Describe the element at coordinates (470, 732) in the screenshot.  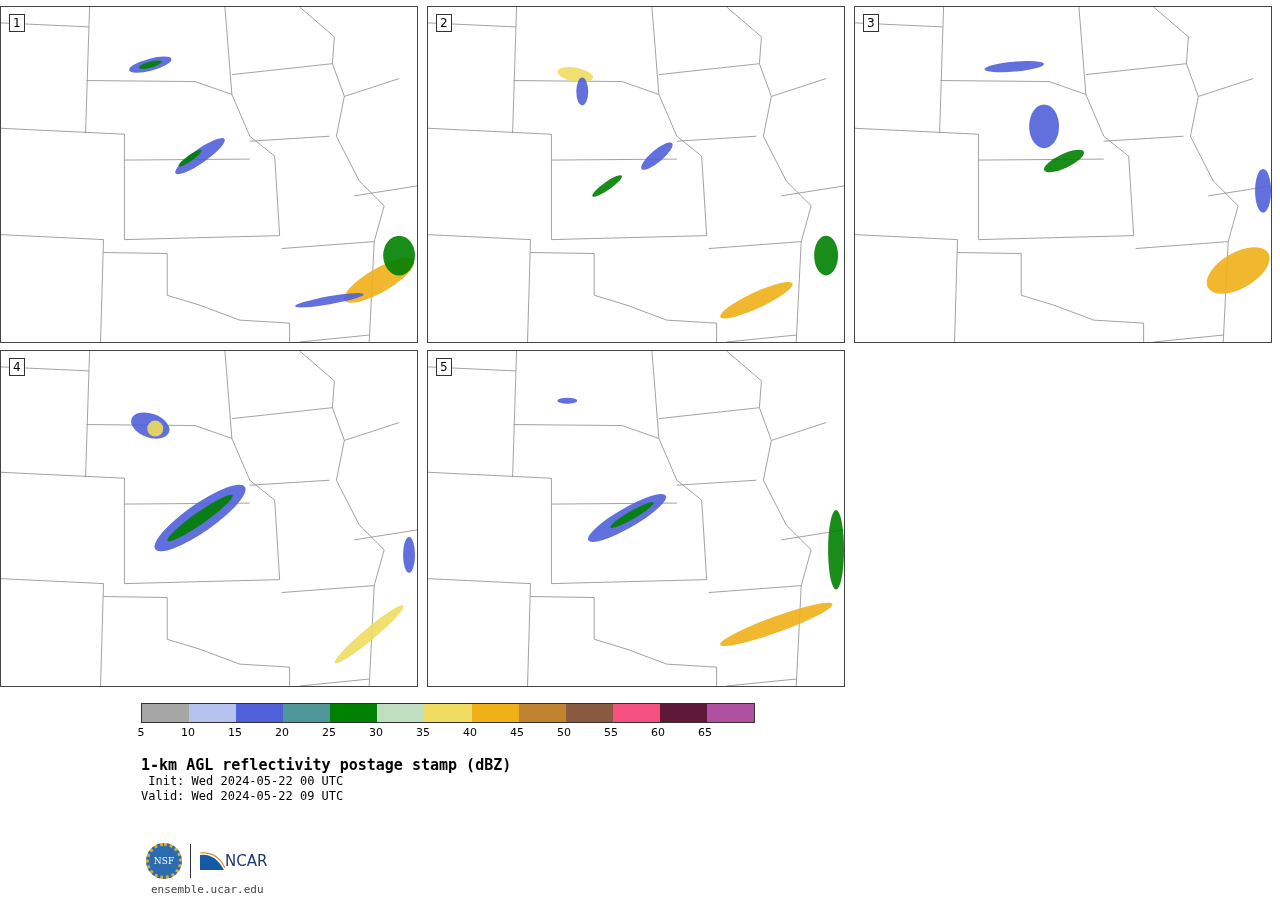
I see `tick-label: 40` at that location.